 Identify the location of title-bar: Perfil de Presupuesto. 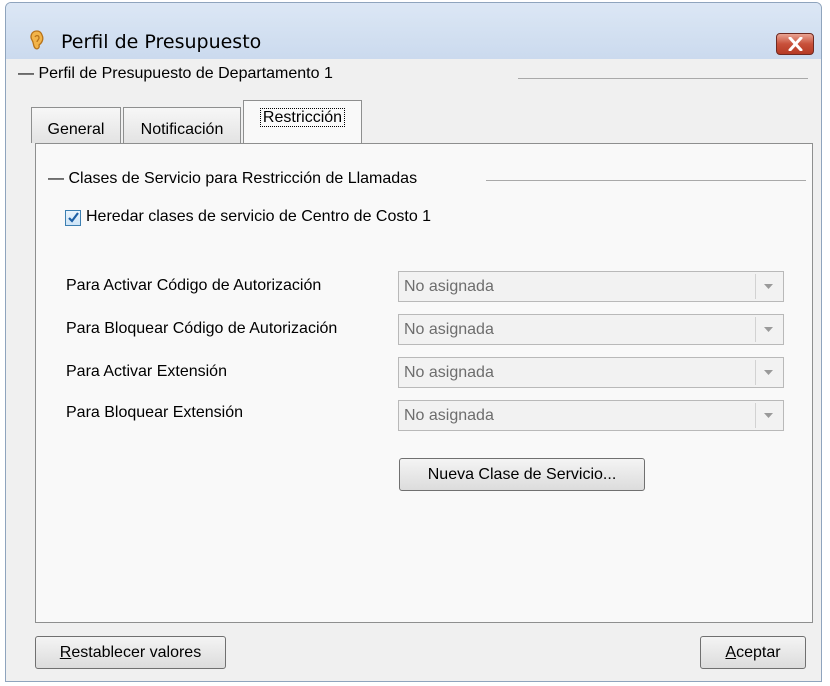
(413, 31).